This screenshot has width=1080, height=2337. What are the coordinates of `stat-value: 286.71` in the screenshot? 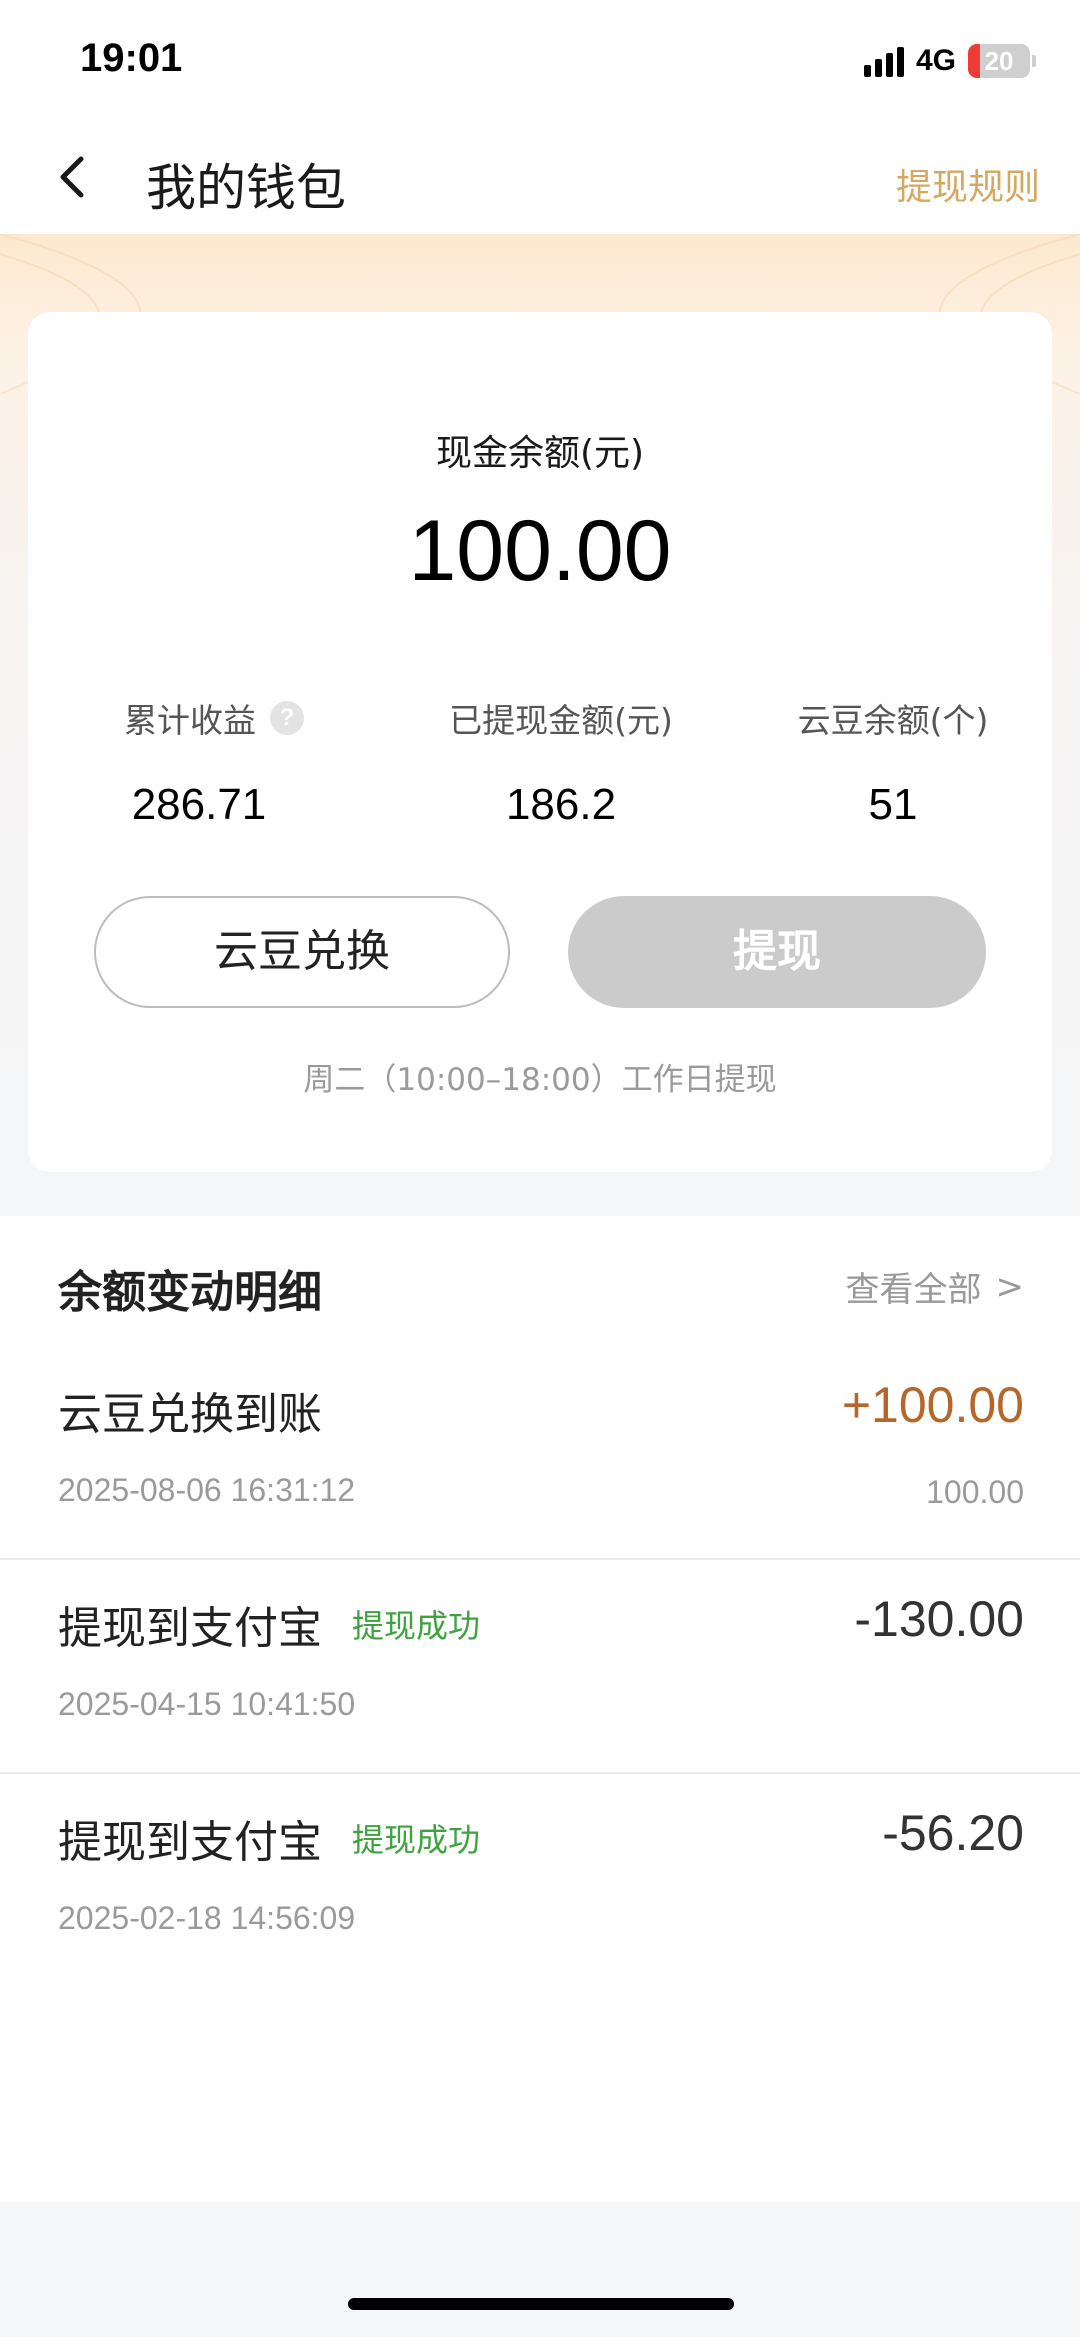 It's located at (199, 804).